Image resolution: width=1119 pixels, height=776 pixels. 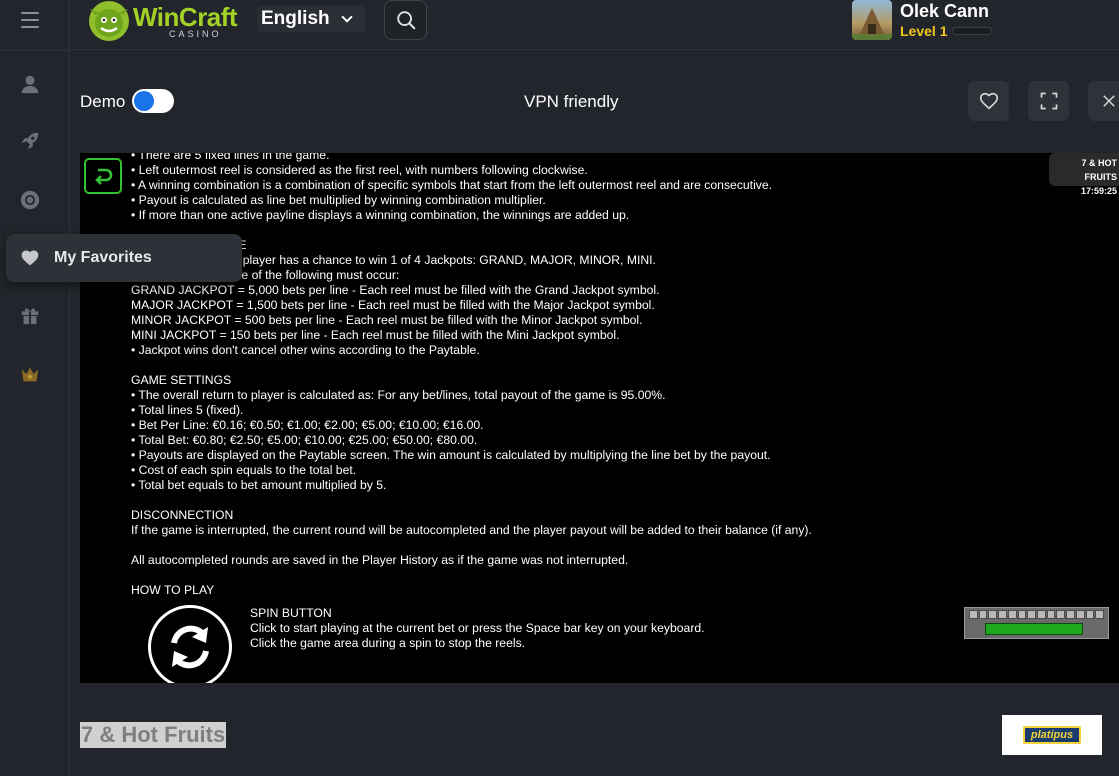 What do you see at coordinates (30, 20) in the screenshot?
I see `menu-icon` at bounding box center [30, 20].